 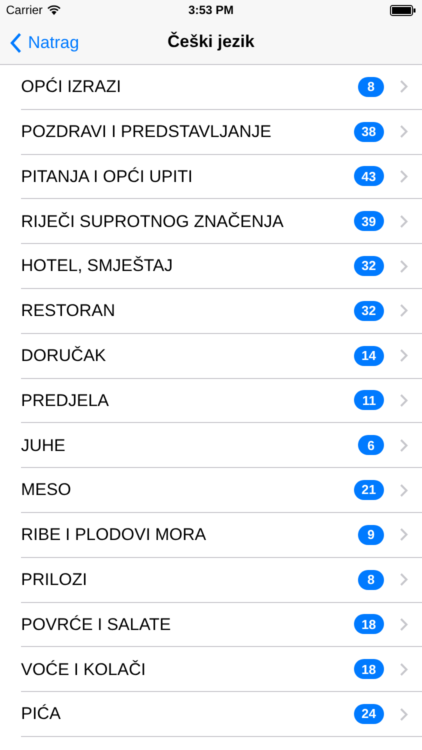 I want to click on count-badge: 24, so click(x=369, y=714).